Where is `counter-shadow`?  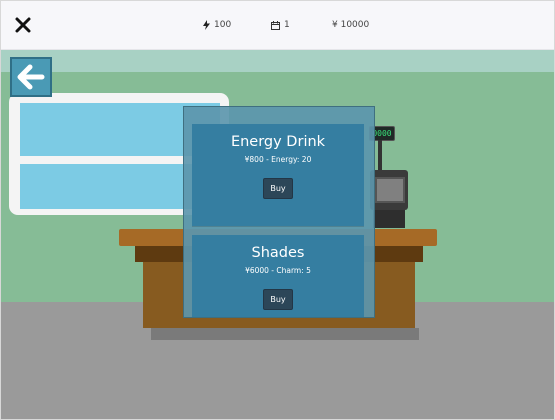 counter-shadow is located at coordinates (285, 334).